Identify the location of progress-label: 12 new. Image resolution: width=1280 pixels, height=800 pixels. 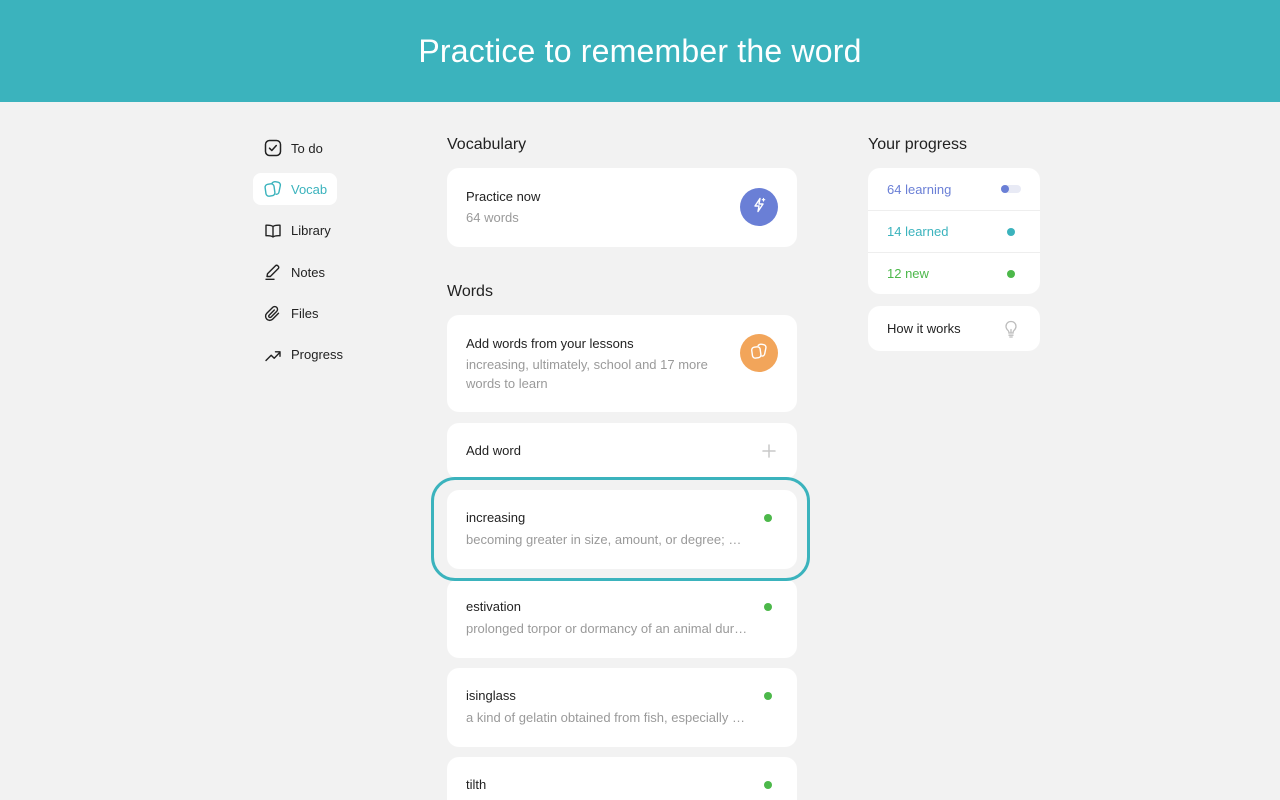
(908, 273).